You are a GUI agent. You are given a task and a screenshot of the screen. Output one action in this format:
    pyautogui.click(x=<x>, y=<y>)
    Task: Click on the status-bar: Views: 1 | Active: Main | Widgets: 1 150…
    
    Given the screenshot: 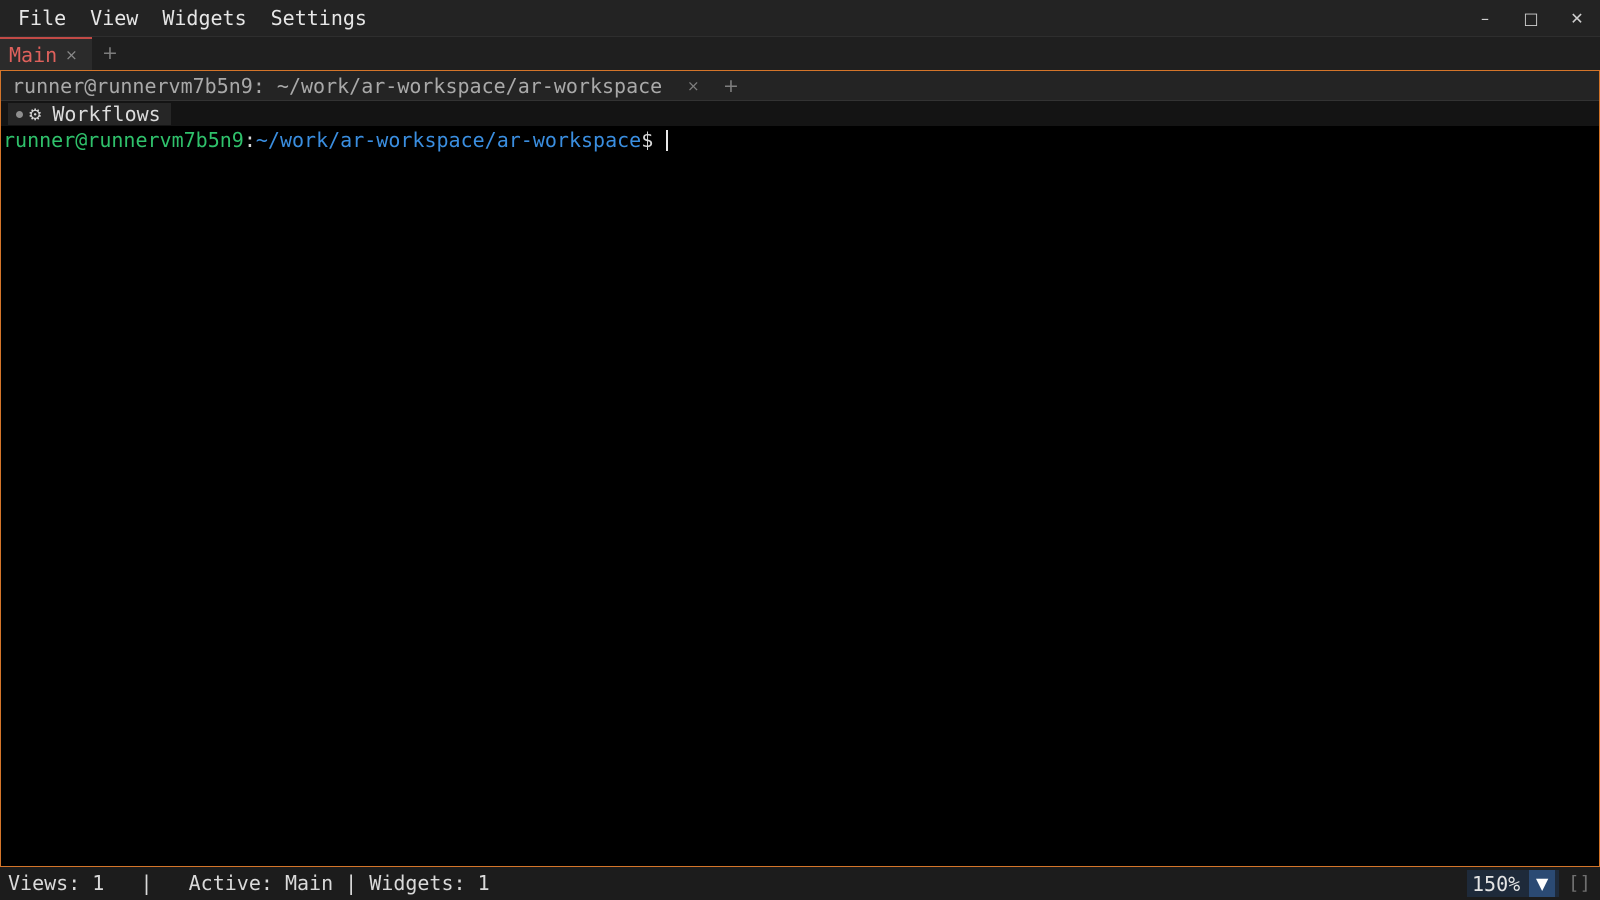 What is the action you would take?
    pyautogui.click(x=800, y=883)
    